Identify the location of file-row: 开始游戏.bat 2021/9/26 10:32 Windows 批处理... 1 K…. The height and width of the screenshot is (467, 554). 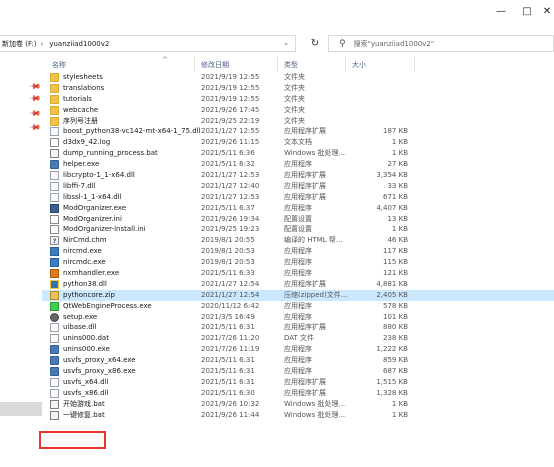
(298, 404).